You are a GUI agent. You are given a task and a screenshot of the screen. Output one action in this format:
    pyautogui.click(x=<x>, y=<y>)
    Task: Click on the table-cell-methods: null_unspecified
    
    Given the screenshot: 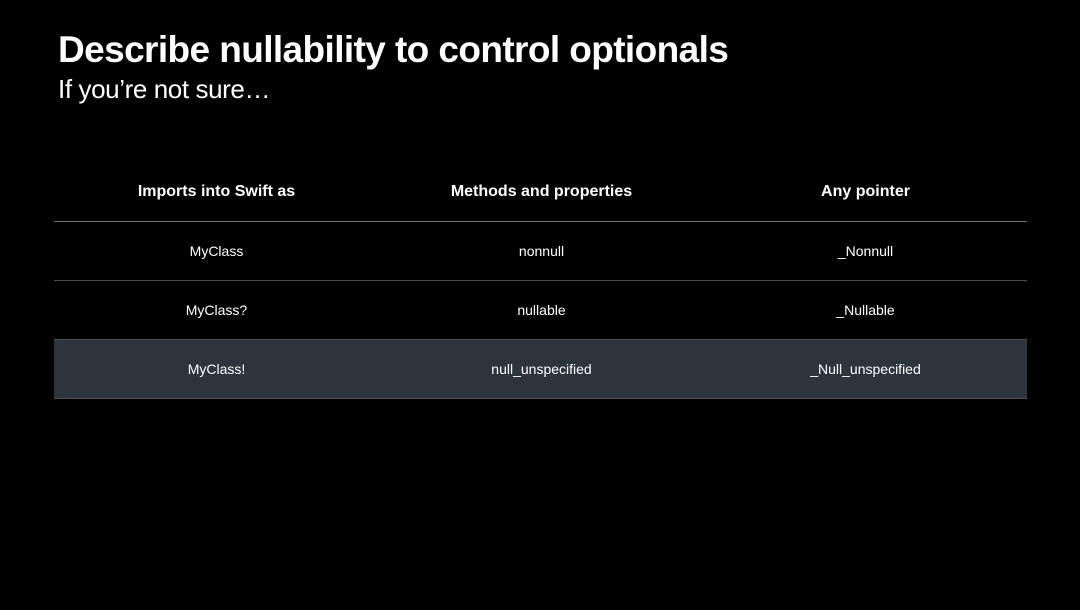 What is the action you would take?
    pyautogui.click(x=541, y=369)
    